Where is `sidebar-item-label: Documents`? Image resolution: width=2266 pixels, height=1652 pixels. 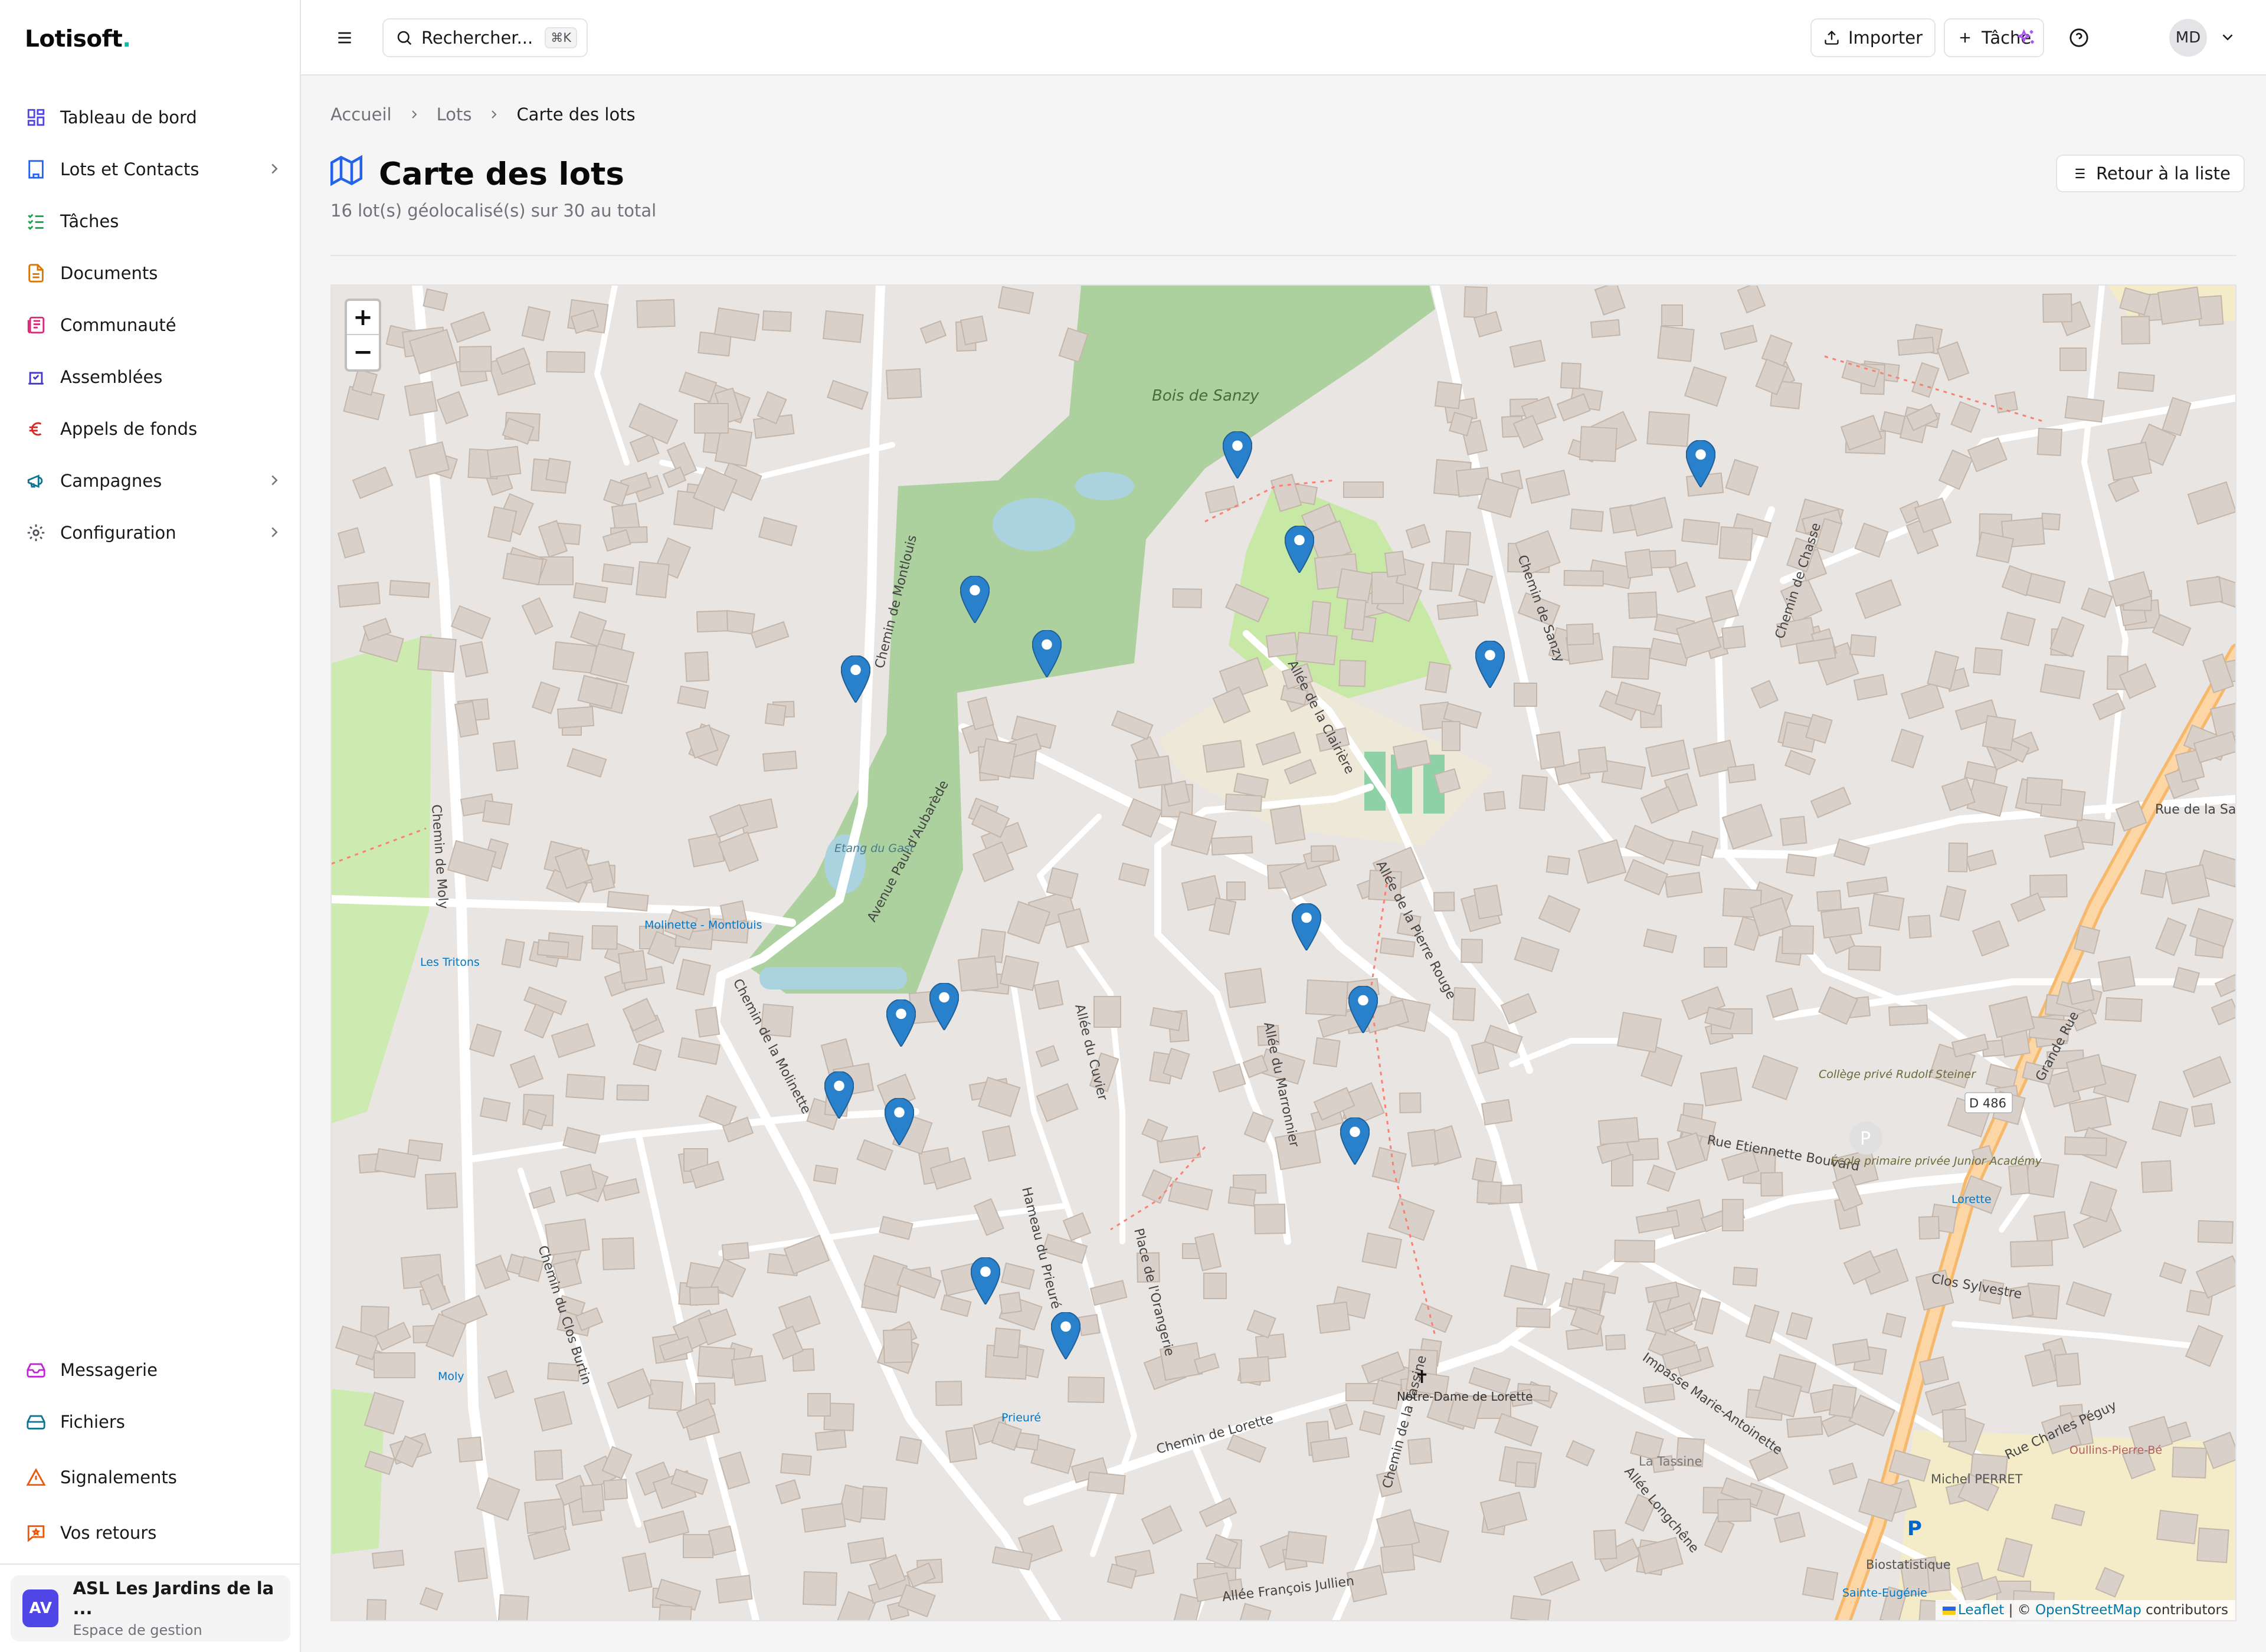
sidebar-item-label: Documents is located at coordinates (109, 273).